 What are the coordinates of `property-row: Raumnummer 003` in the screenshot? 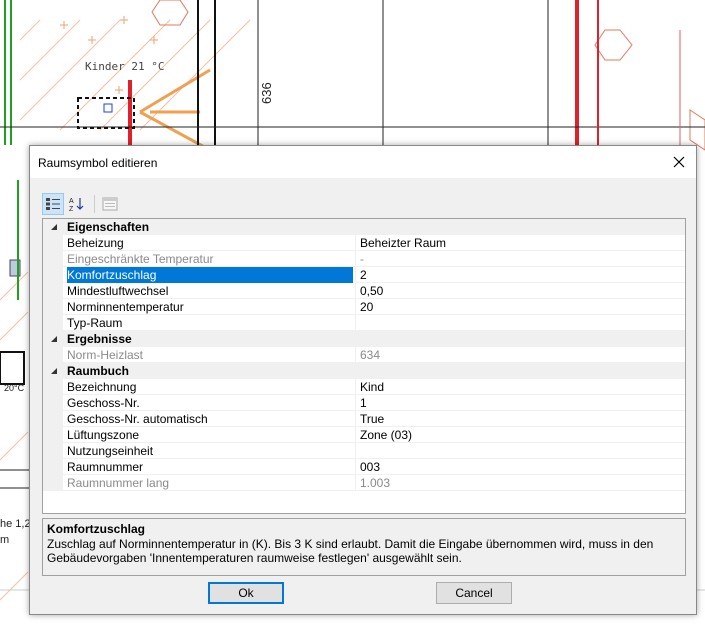 It's located at (364, 467).